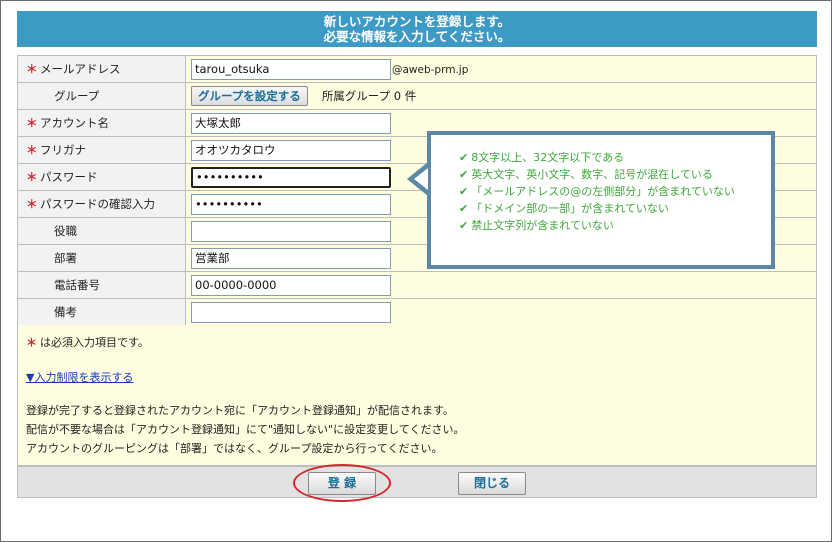 This screenshot has height=542, width=832. Describe the element at coordinates (417, 482) in the screenshot. I see `footer-bar: 登 録 閉じる` at that location.